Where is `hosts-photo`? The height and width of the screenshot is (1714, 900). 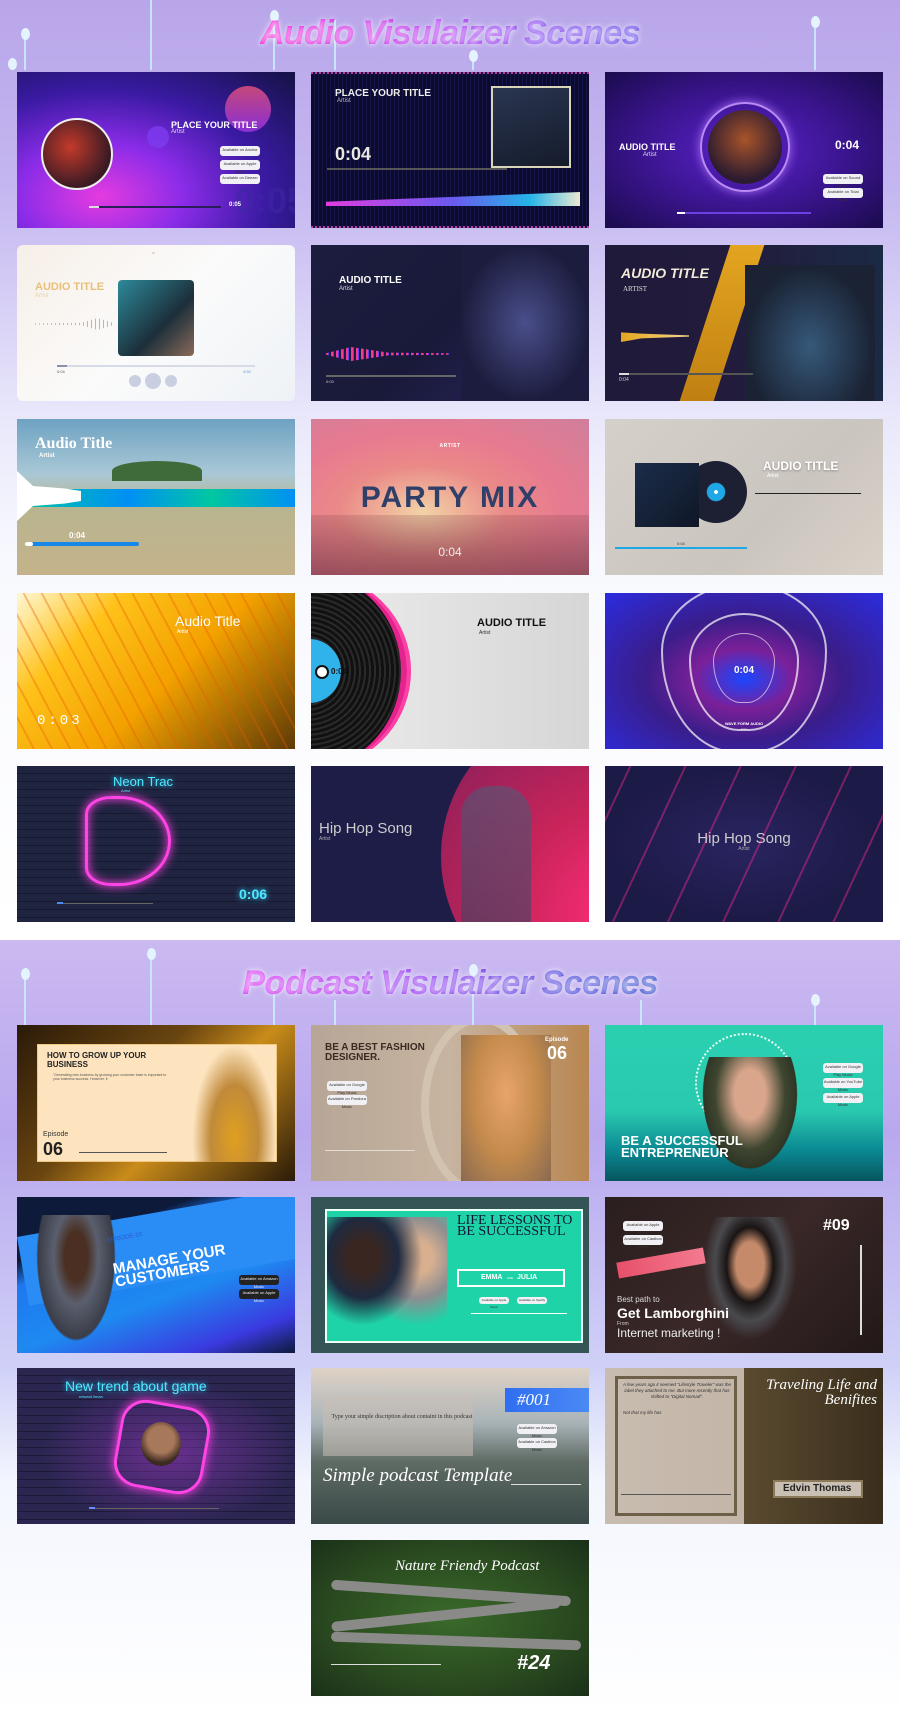
hosts-photo is located at coordinates (387, 1285).